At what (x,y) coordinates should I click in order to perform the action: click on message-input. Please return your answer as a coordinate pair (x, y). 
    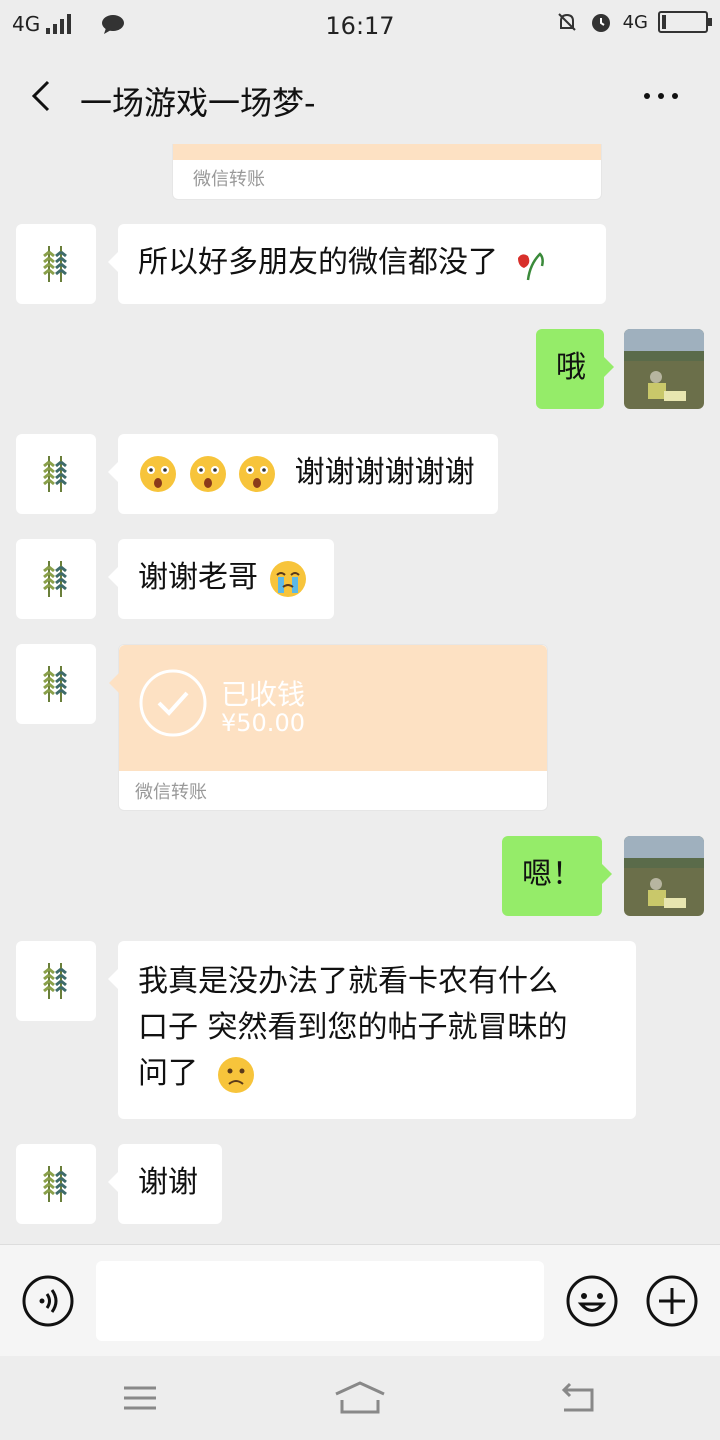
    Looking at the image, I should click on (320, 1301).